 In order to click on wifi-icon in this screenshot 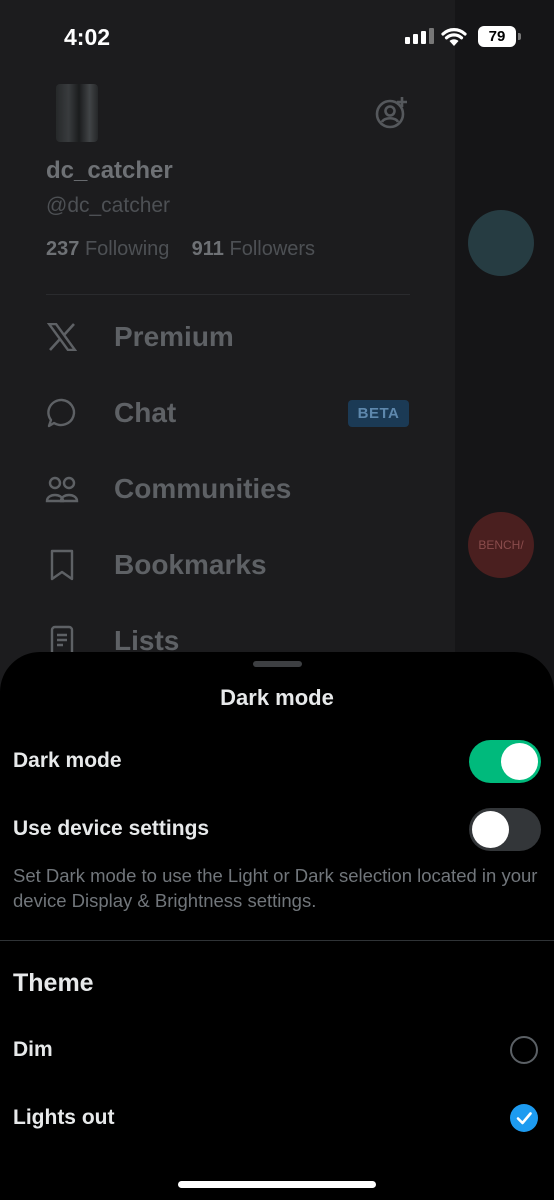, I will do `click(454, 37)`.